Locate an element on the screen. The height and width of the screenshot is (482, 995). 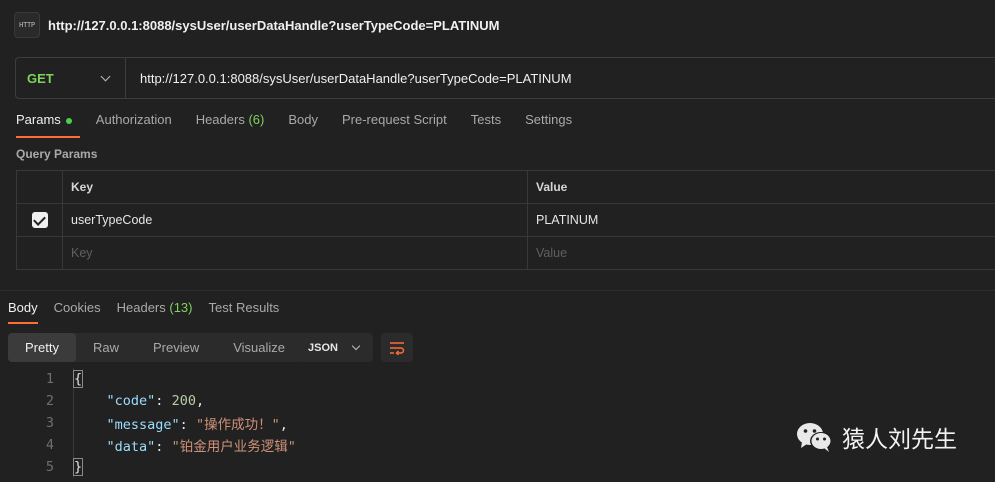
view-mode-group: Pretty Raw Preview Visualize is located at coordinates (155, 347).